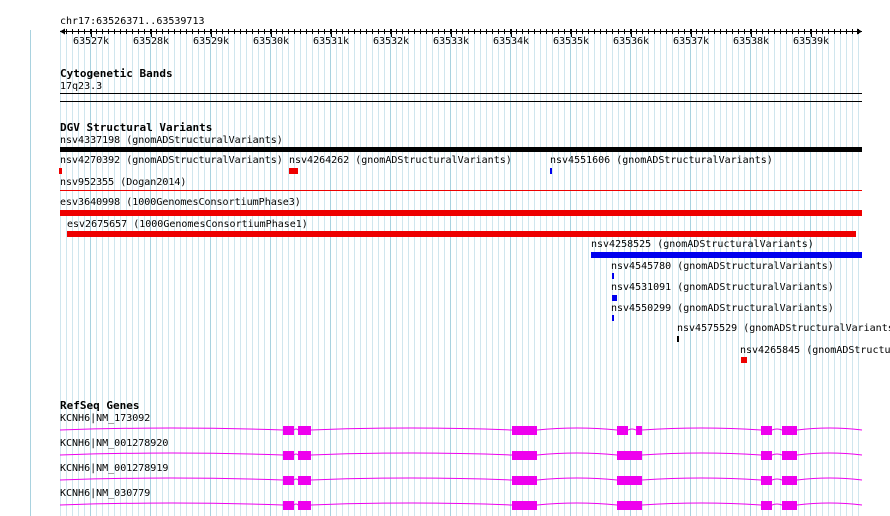  What do you see at coordinates (105, 418) in the screenshot?
I see `transcript-label: KCNH6|NM_173092` at bounding box center [105, 418].